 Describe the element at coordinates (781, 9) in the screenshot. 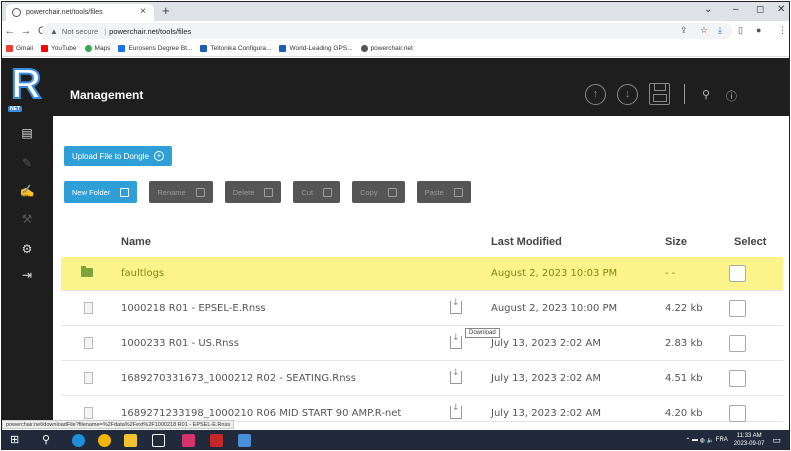

I see `close-window-button: ✕` at that location.